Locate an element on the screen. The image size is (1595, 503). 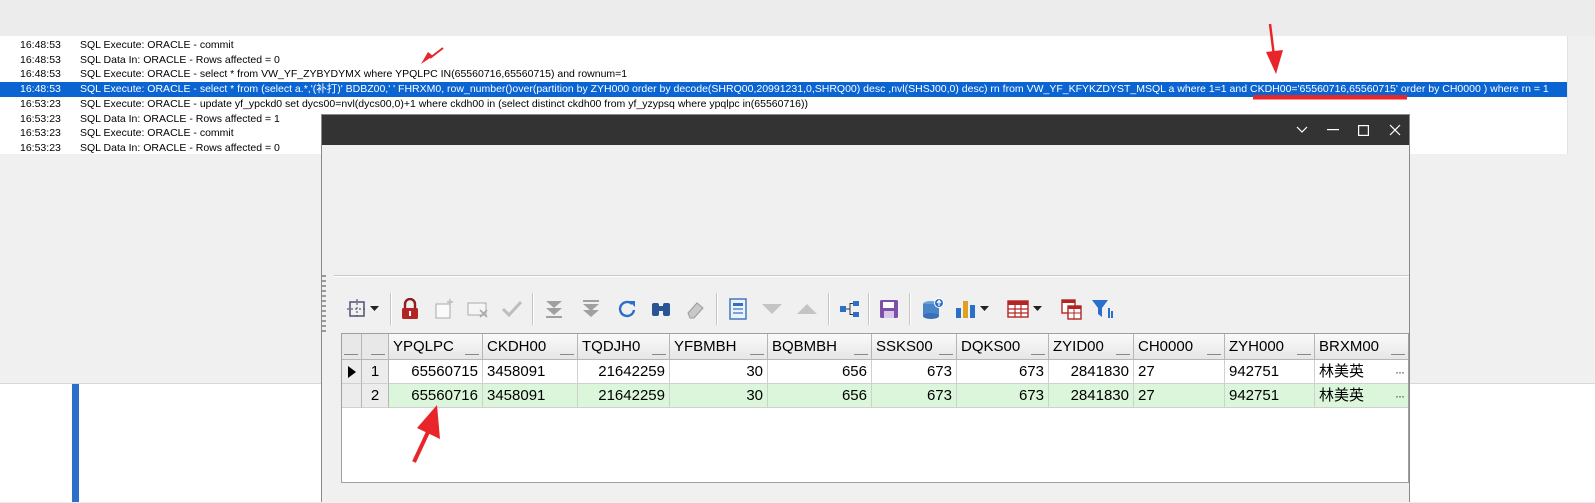
sort-ascending-button is located at coordinates (807, 309).